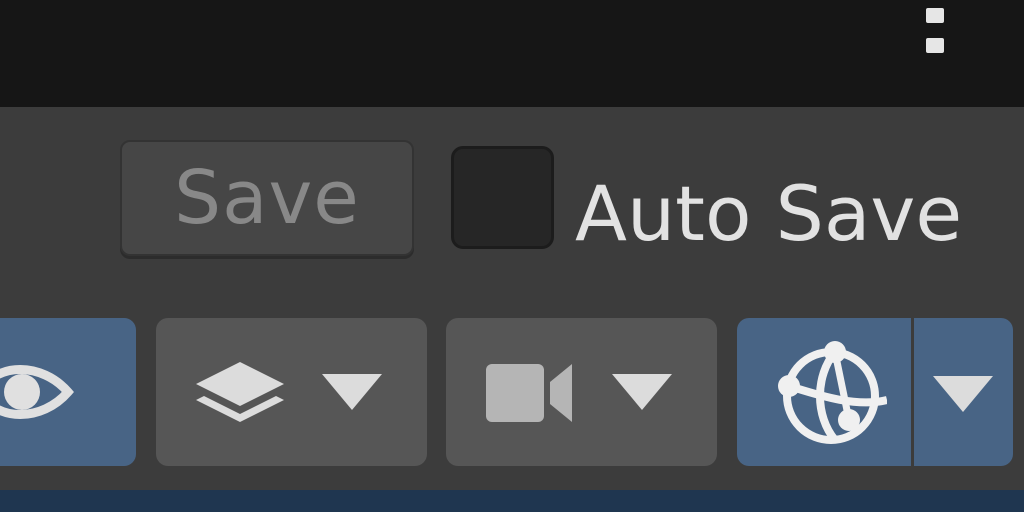 This screenshot has height=512, width=1024. Describe the element at coordinates (581, 392) in the screenshot. I see `camera-dropdown-button` at that location.